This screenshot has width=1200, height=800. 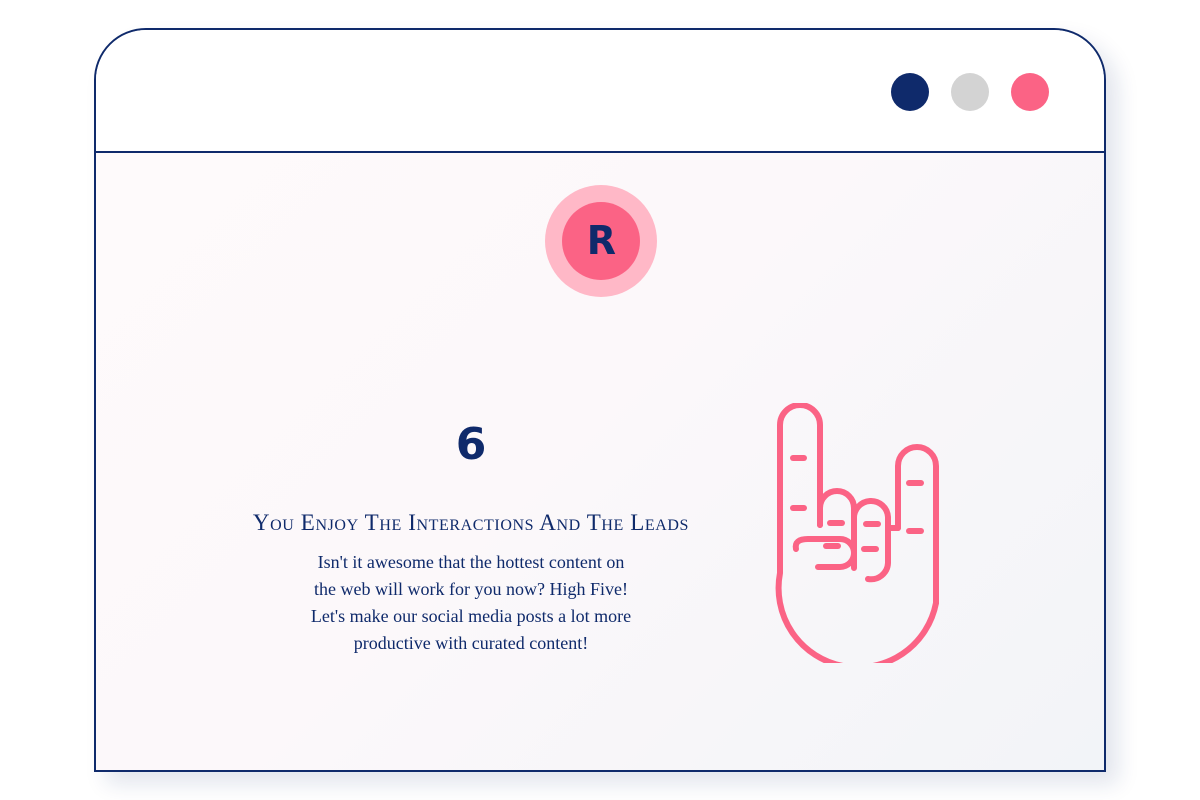 What do you see at coordinates (471, 522) in the screenshot?
I see `feature-title: You Enjoy The Interactions And The Leads` at bounding box center [471, 522].